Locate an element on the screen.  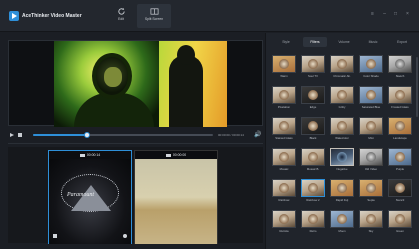
tab-music: Music is located at coordinates (373, 42).